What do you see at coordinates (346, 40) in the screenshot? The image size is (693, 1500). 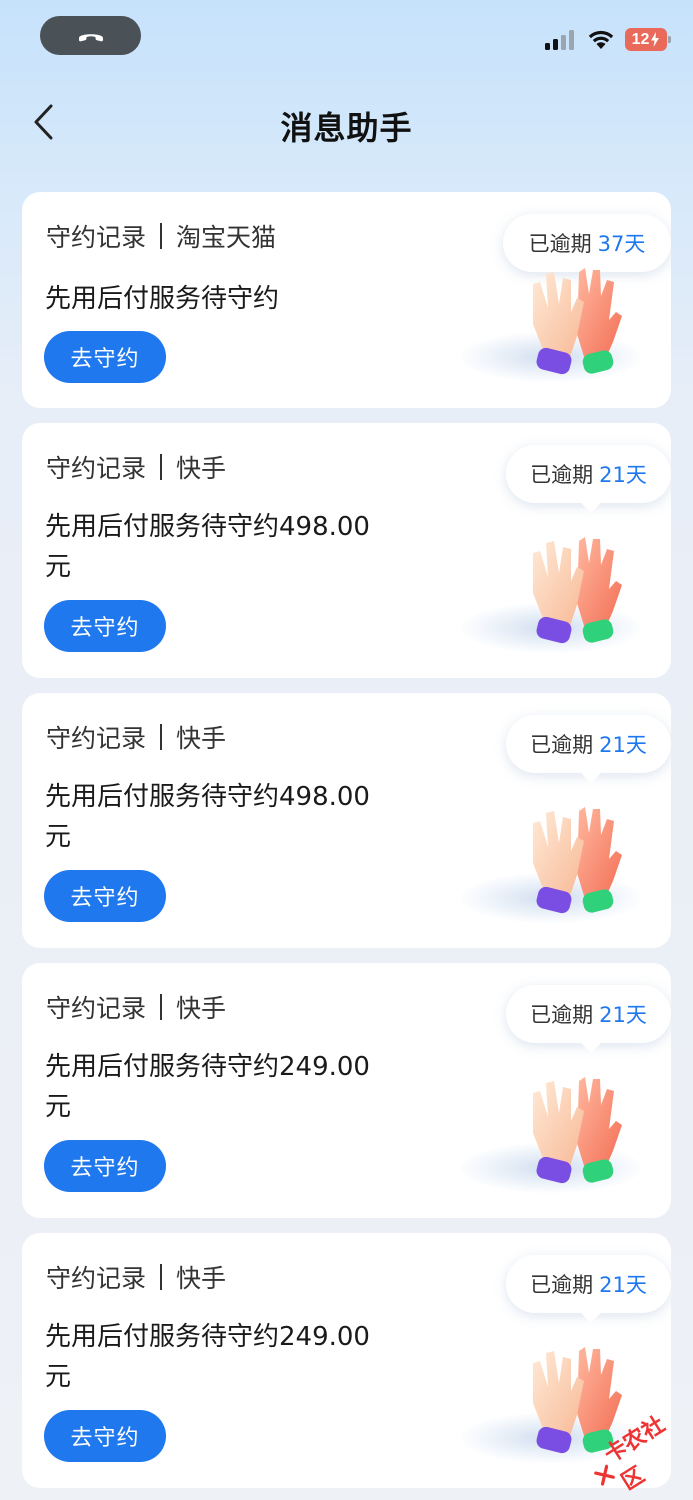 I see `status-bar: 12` at bounding box center [346, 40].